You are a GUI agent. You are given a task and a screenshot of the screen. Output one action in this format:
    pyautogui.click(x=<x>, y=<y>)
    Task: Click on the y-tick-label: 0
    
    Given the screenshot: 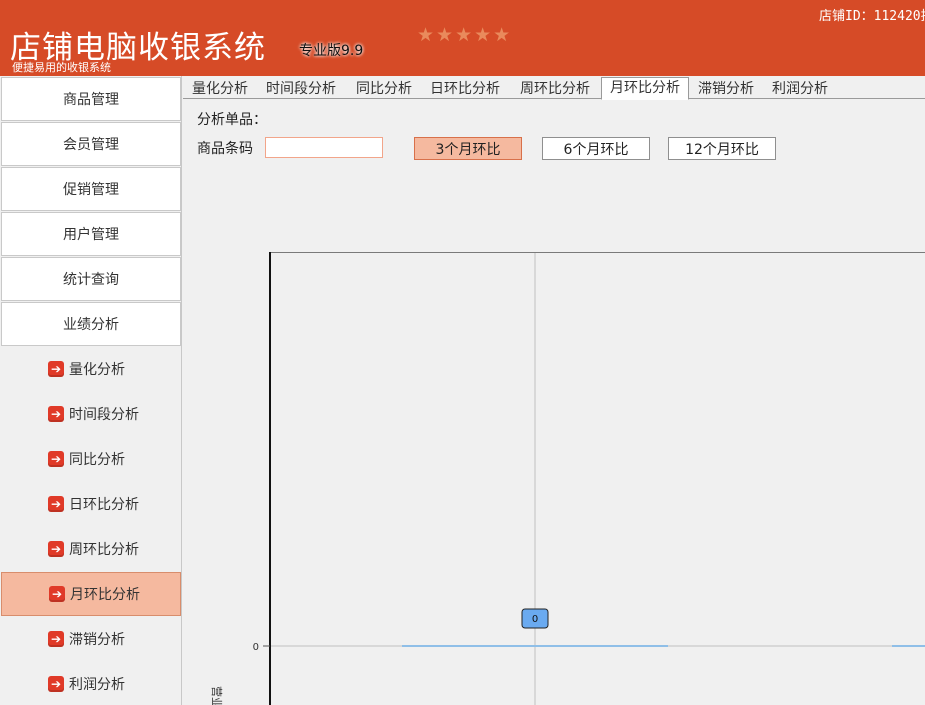 What is the action you would take?
    pyautogui.click(x=256, y=647)
    